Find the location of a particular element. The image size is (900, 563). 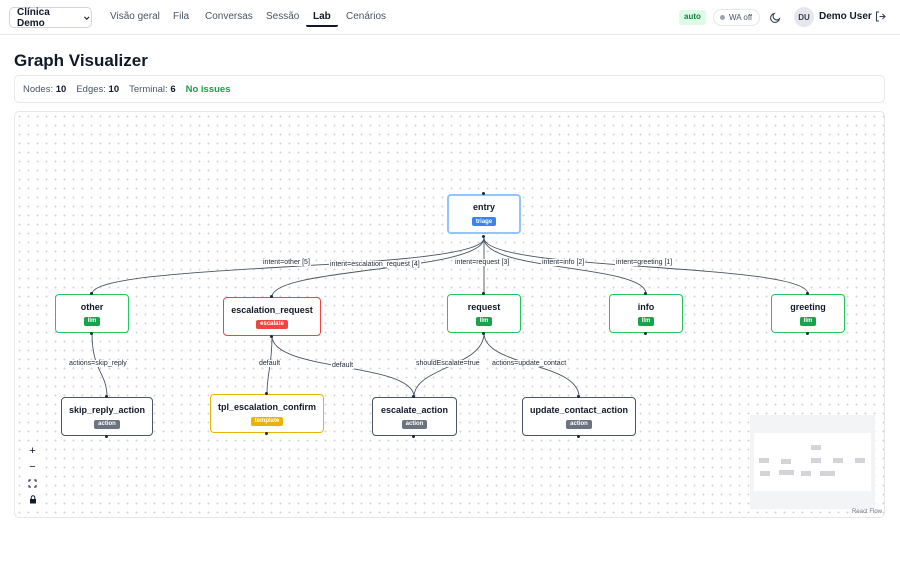

minimap-viewport is located at coordinates (812, 462).